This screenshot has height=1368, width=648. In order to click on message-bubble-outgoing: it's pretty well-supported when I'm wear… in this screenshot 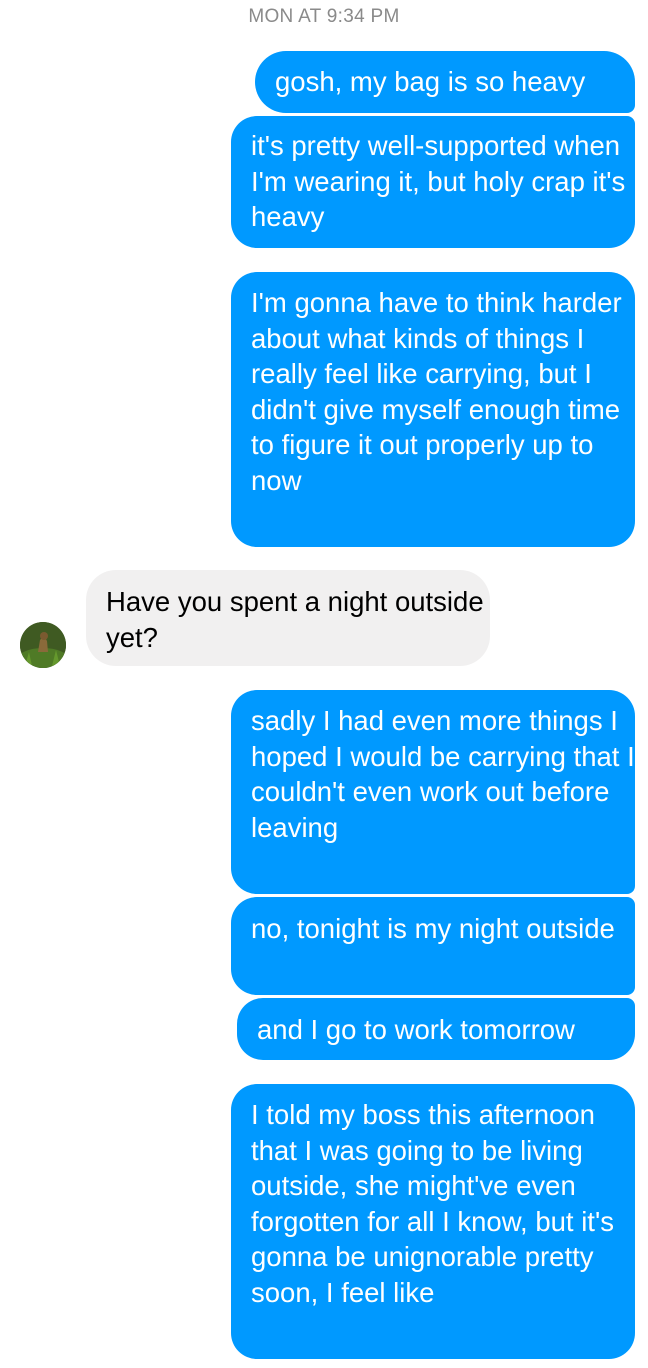, I will do `click(433, 182)`.